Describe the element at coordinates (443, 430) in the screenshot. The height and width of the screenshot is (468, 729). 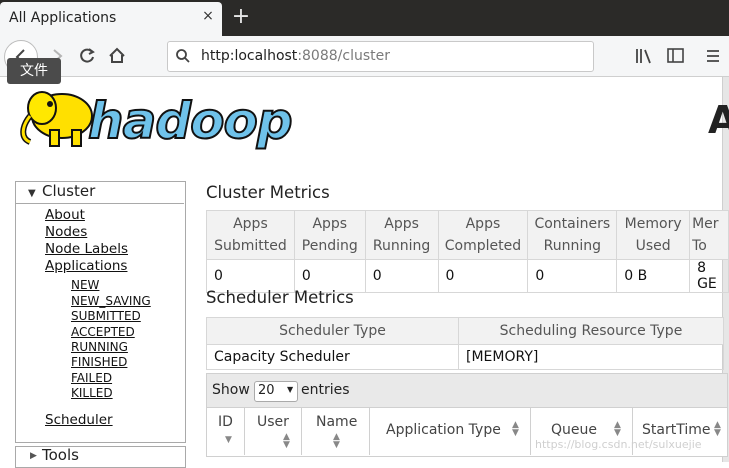
I see `column-header-application-type: Application Type` at that location.